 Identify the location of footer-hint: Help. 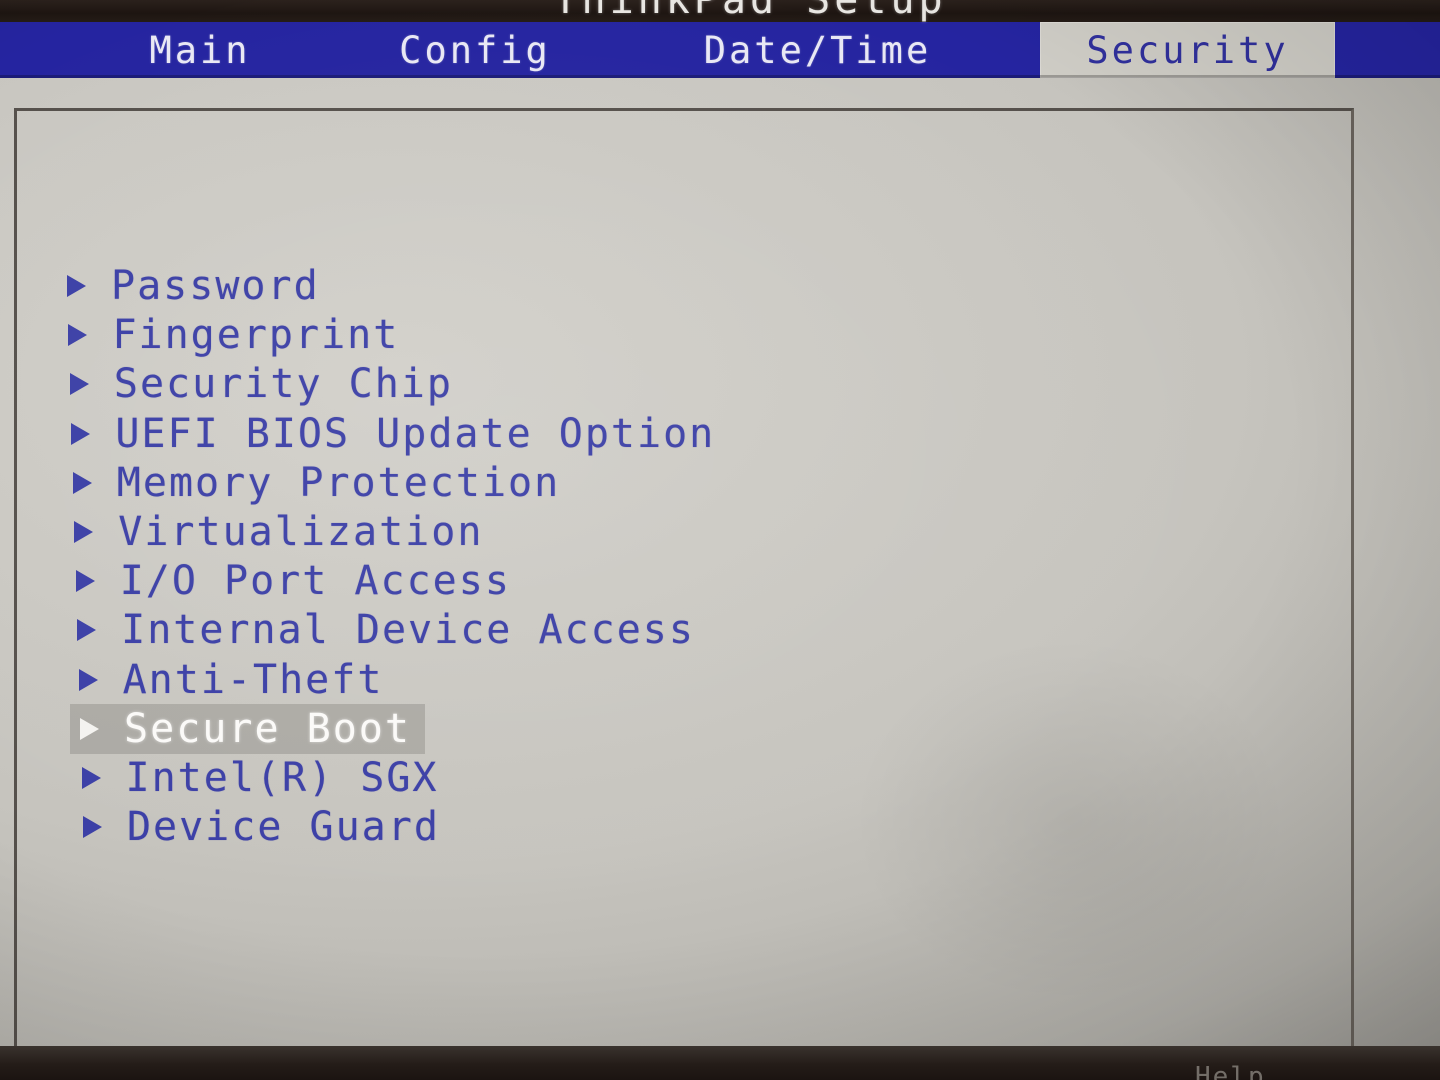
(1230, 1071).